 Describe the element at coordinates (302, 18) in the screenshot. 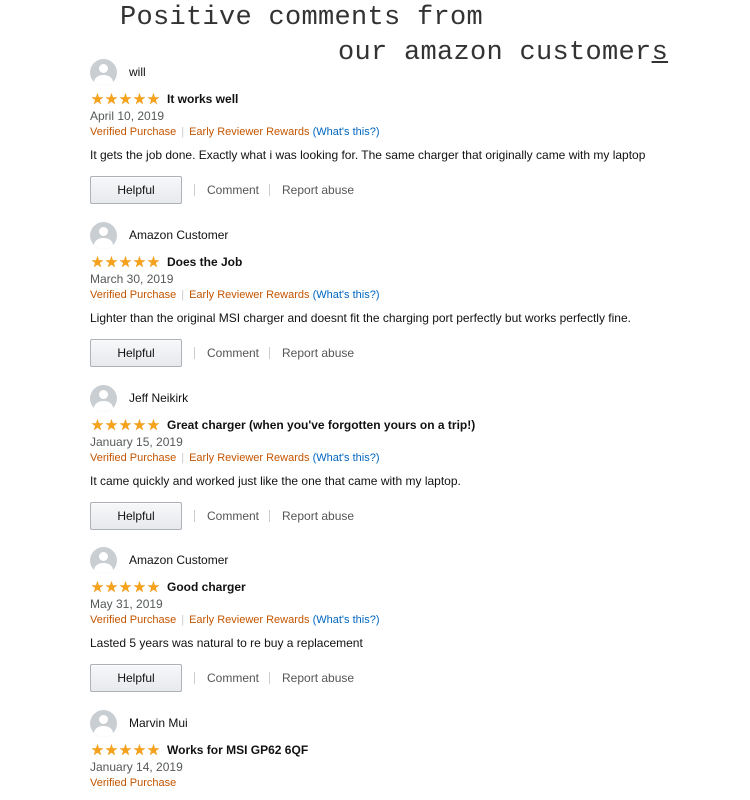

I see `headline-line-1: Positive comments from` at that location.